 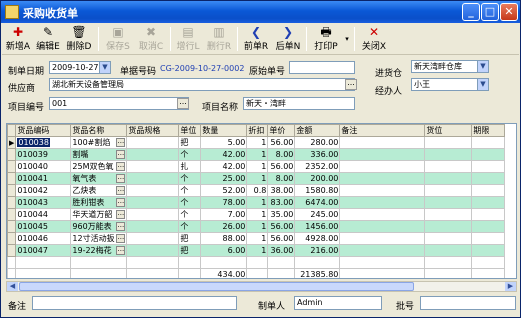 What do you see at coordinates (299, 103) in the screenshot?
I see `project-name-input: 新天・湾畔` at bounding box center [299, 103].